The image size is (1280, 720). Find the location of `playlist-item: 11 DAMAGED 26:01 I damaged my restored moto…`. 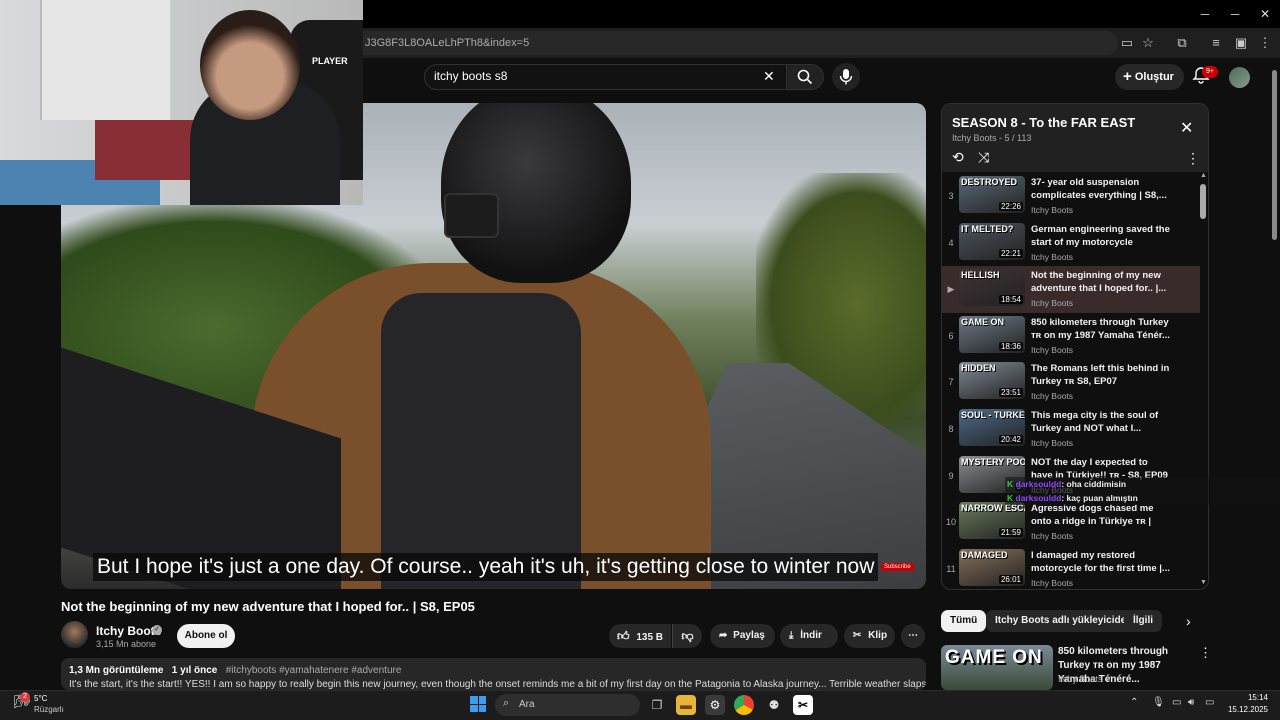

playlist-item: 11 DAMAGED 26:01 I damaged my restored moto… is located at coordinates (1071, 567).